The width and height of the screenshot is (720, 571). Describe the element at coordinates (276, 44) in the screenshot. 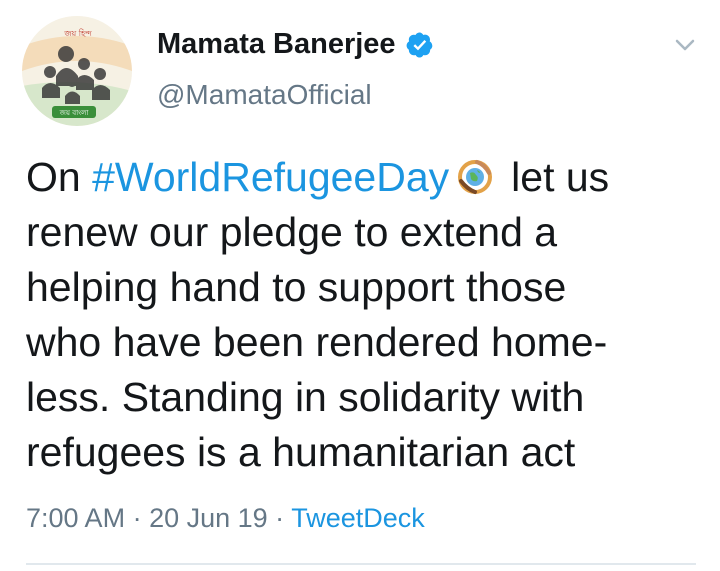

I see `author-name-text: Mamata Banerjee` at that location.